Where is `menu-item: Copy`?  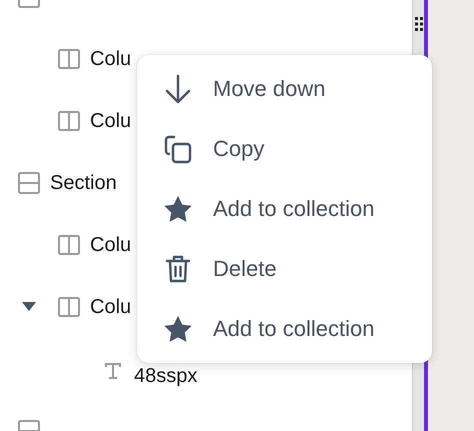 menu-item: Copy is located at coordinates (238, 149).